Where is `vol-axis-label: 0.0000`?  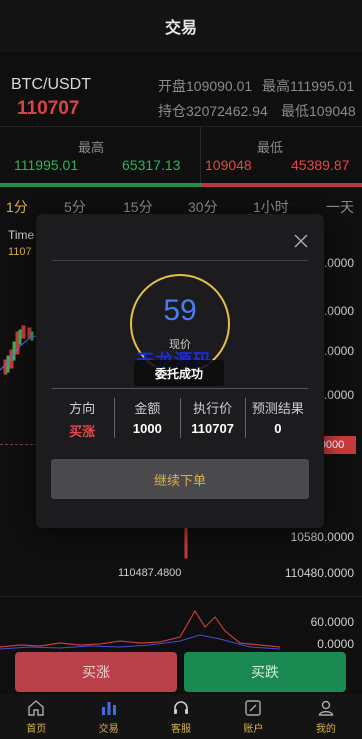
vol-axis-label: 0.0000 is located at coordinates (335, 644).